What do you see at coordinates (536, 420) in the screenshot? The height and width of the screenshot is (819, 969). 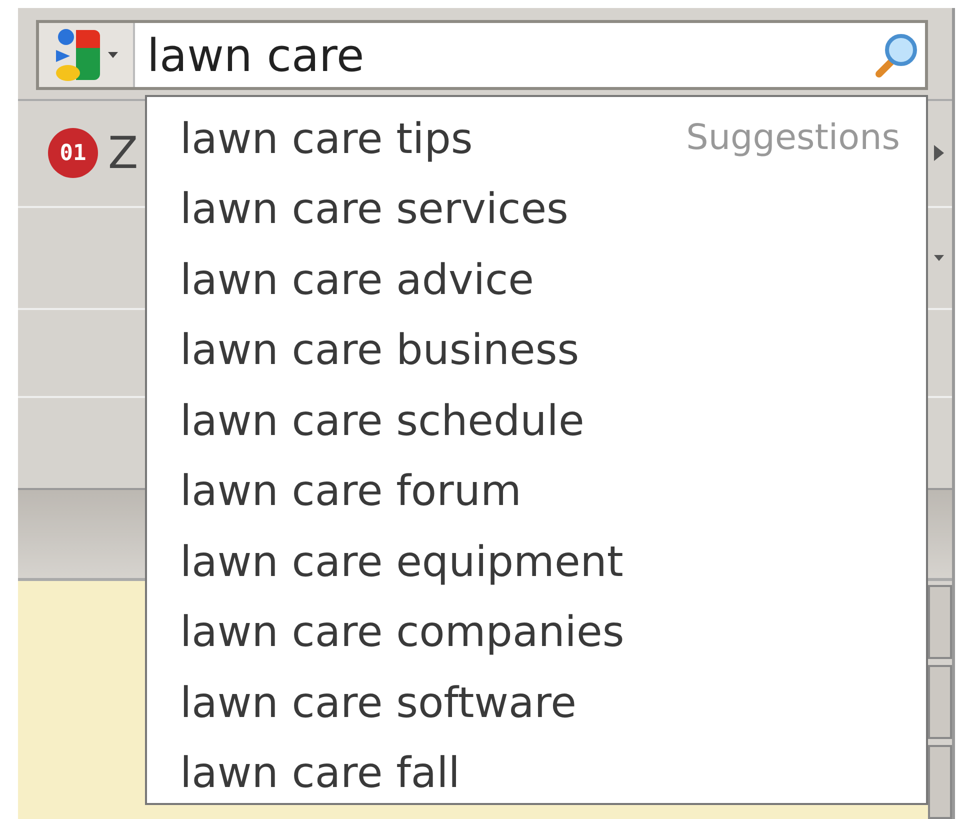 I see `suggestion-item: lawn care schedule` at bounding box center [536, 420].